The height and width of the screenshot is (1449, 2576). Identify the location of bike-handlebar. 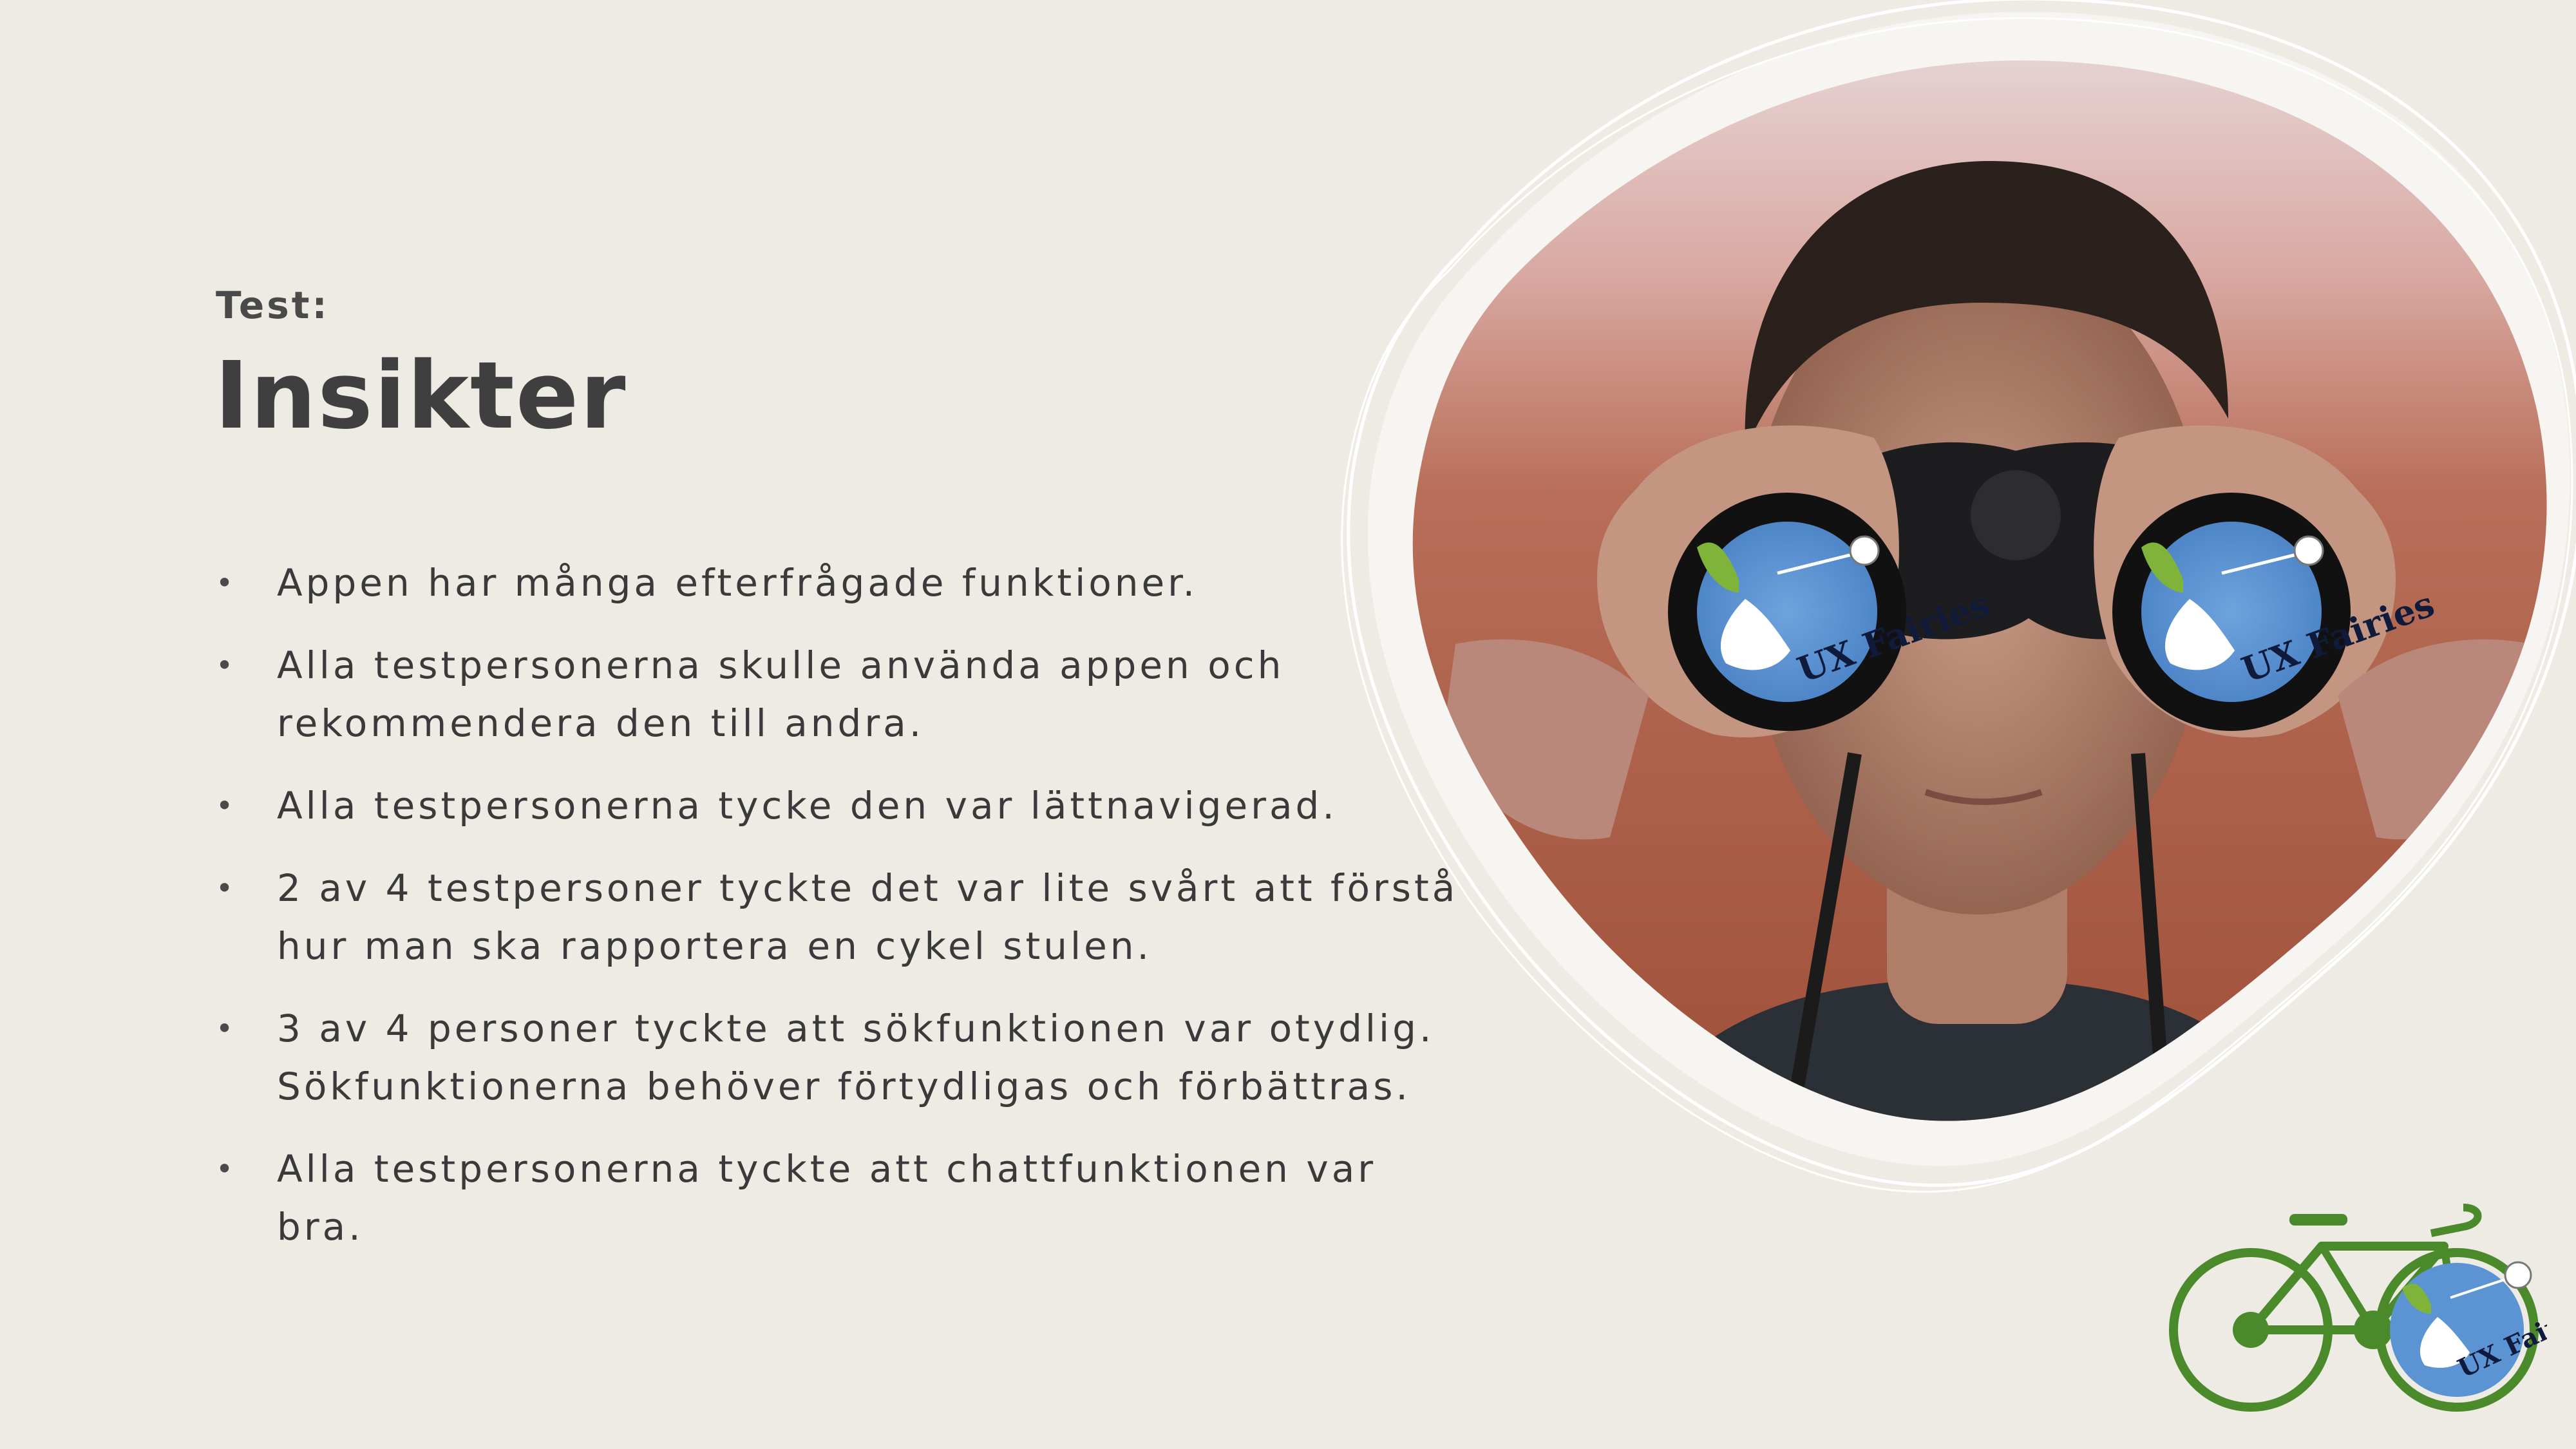
(2456, 1221).